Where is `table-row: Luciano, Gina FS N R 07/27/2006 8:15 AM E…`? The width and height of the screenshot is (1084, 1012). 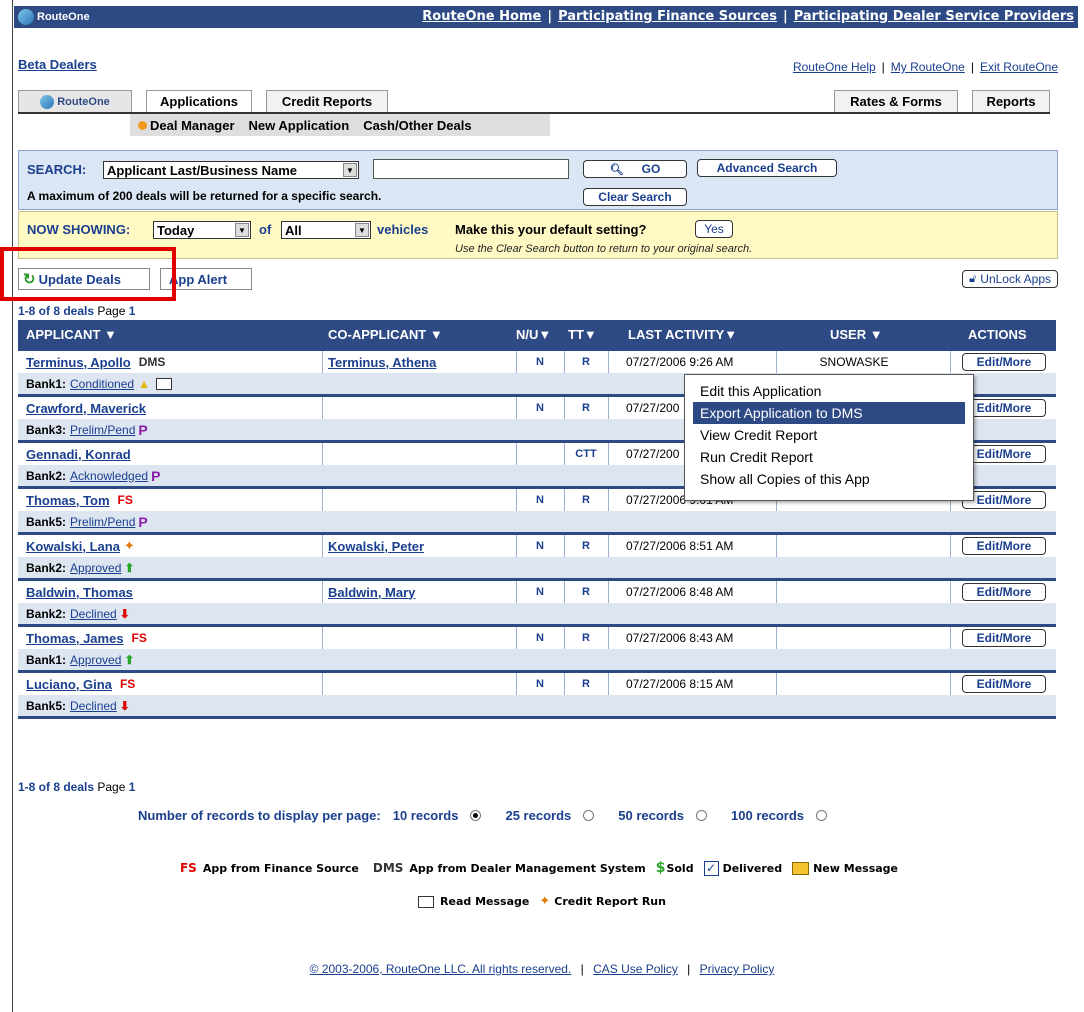
table-row: Luciano, Gina FS N R 07/27/2006 8:15 AM E… is located at coordinates (537, 682).